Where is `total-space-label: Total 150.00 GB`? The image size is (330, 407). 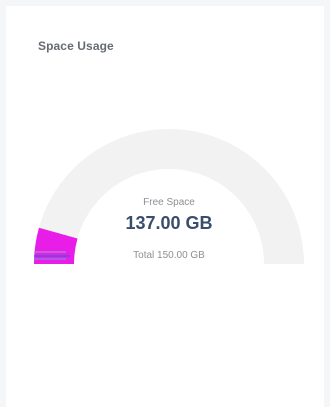 total-space-label: Total 150.00 GB is located at coordinates (169, 255).